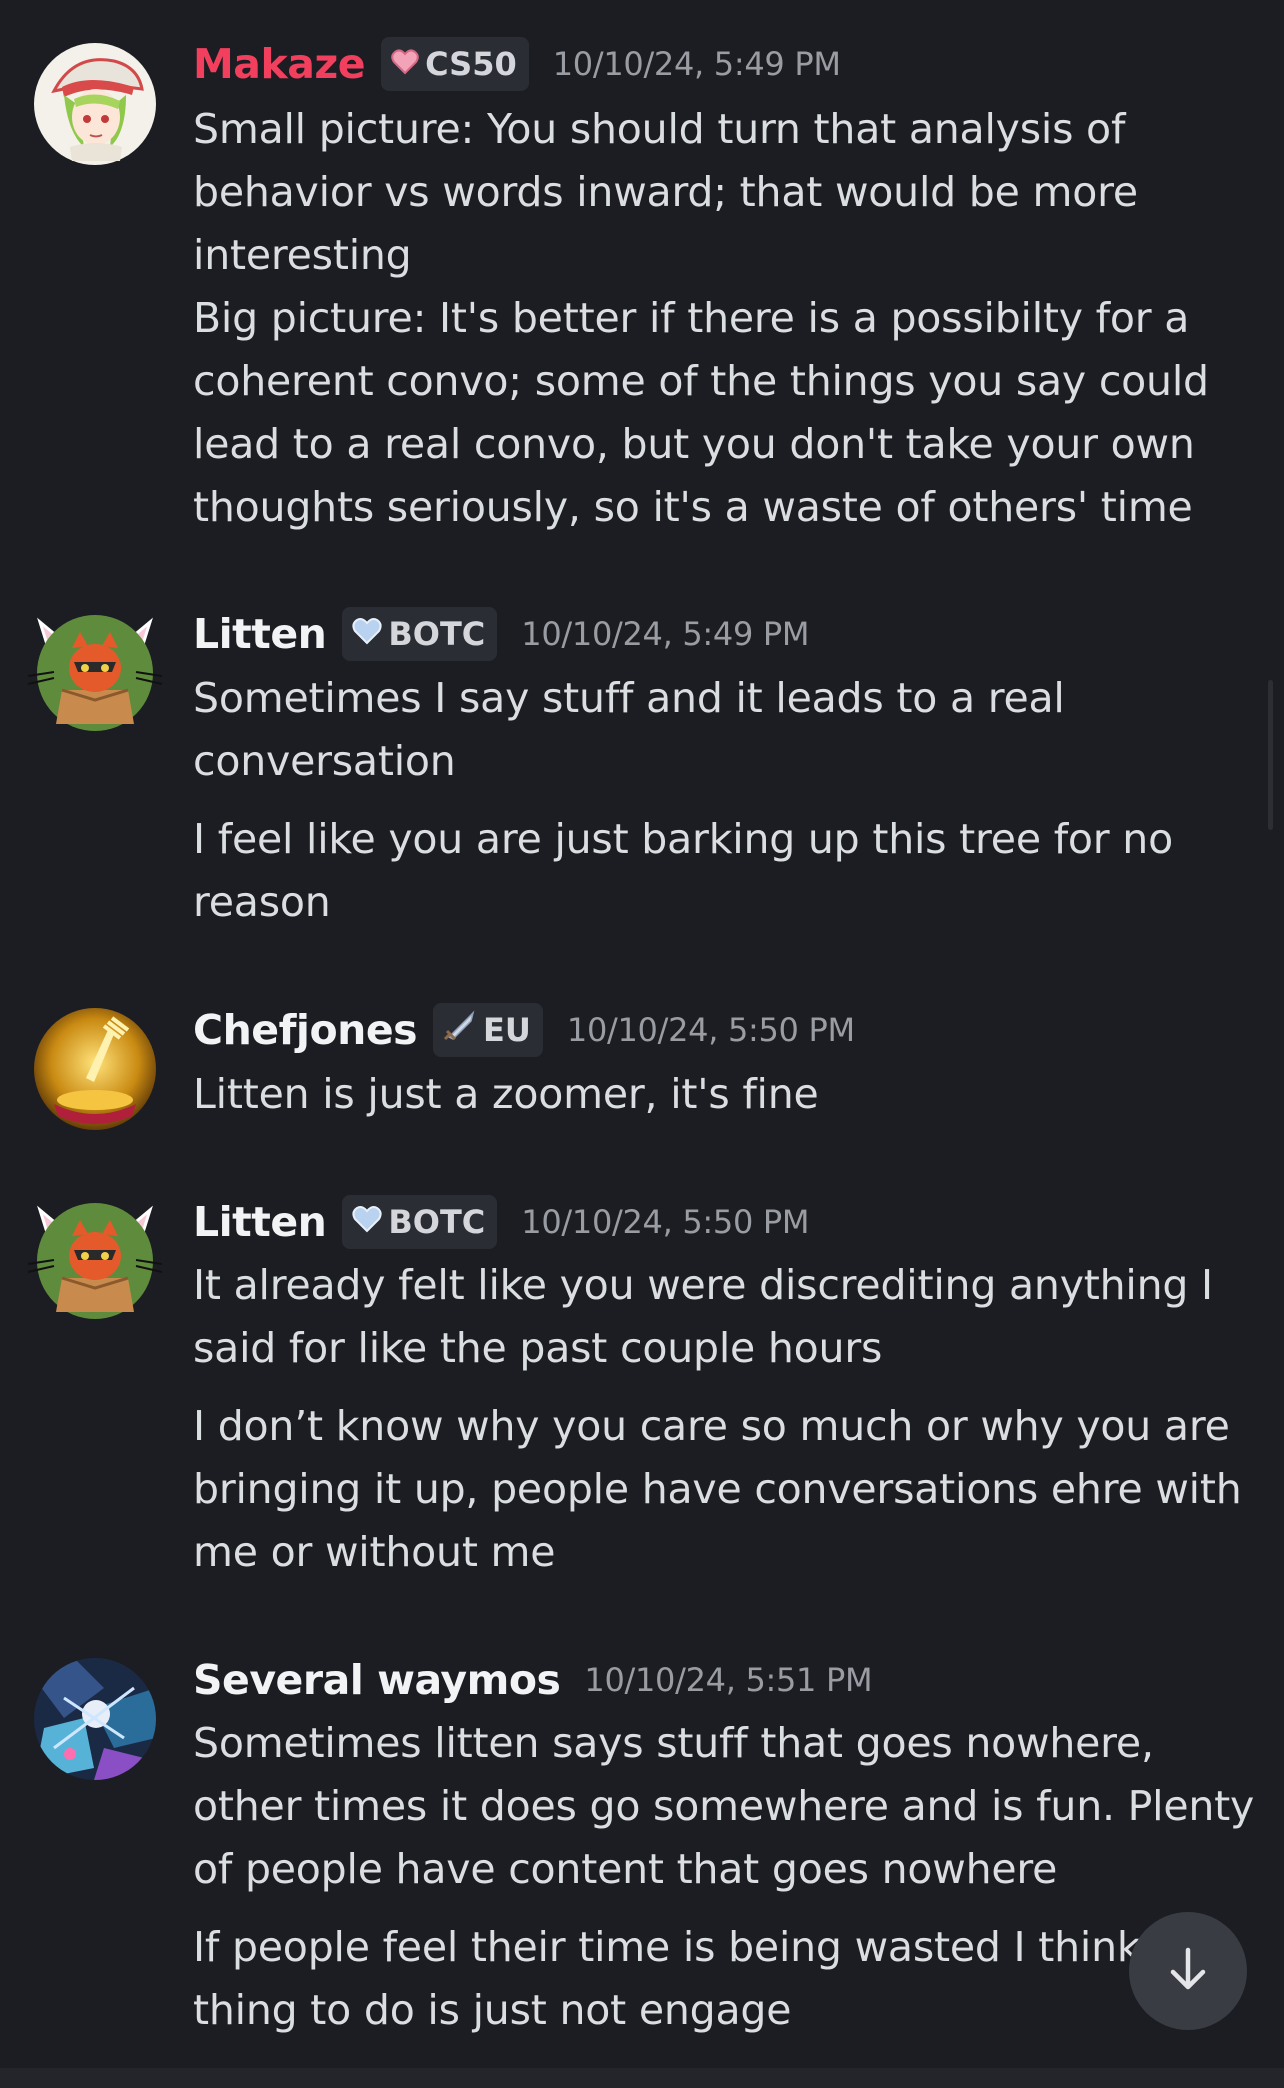  What do you see at coordinates (492, 2010) in the screenshot?
I see `message-line: thing to do is just not engage` at bounding box center [492, 2010].